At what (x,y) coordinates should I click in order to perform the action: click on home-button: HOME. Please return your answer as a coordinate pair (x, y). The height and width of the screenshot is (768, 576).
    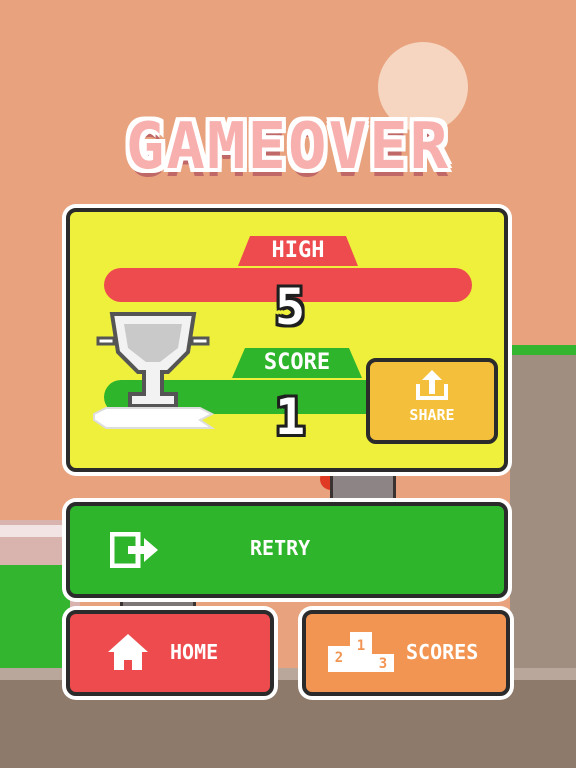
    Looking at the image, I should click on (170, 653).